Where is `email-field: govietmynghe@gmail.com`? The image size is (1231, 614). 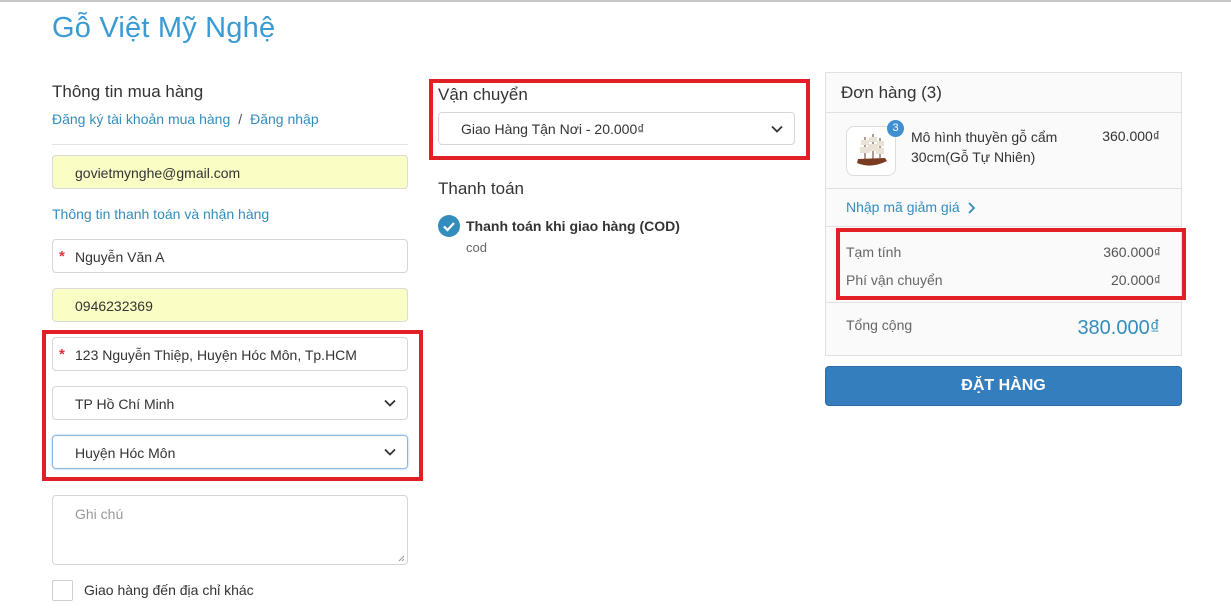 email-field: govietmynghe@gmail.com is located at coordinates (230, 172).